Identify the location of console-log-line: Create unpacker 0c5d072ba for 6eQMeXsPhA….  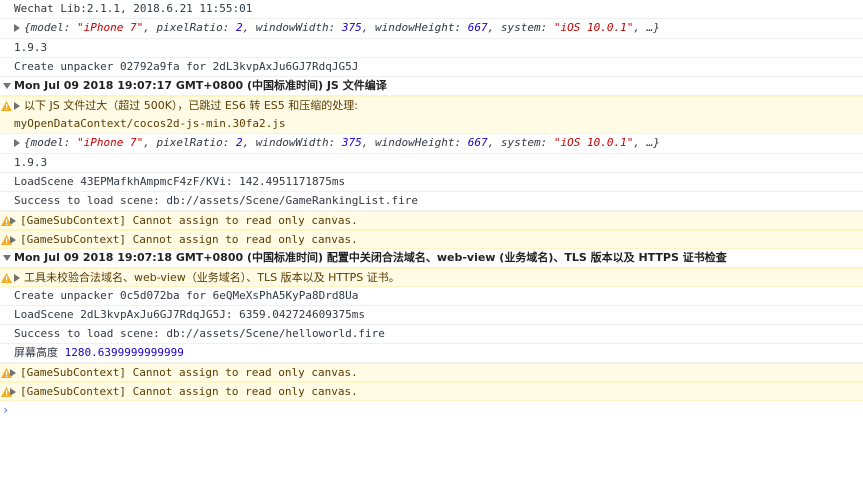
(431, 296).